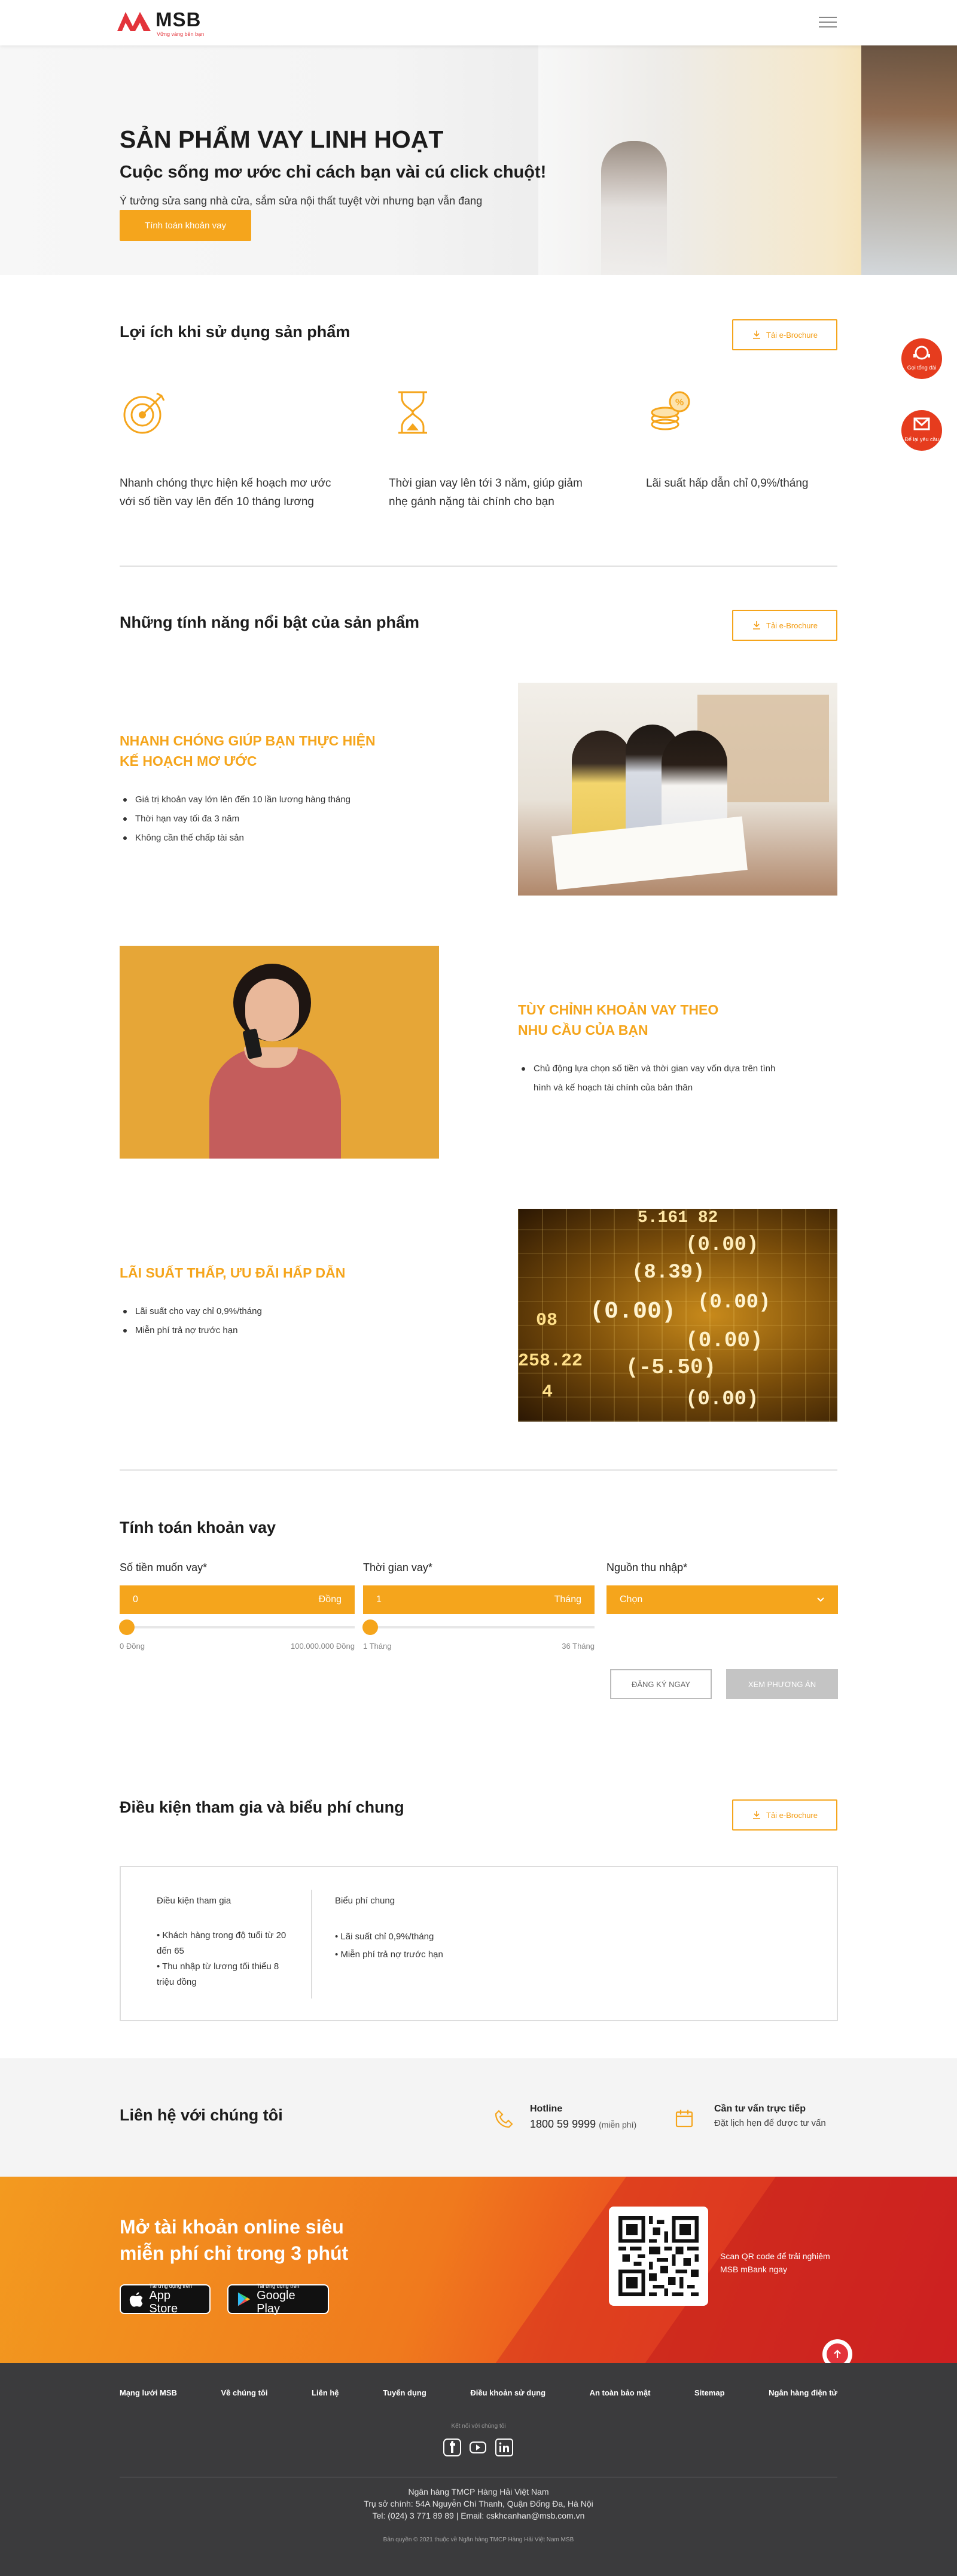 The image size is (957, 2576). What do you see at coordinates (677, 789) in the screenshot?
I see `family-photo` at bounding box center [677, 789].